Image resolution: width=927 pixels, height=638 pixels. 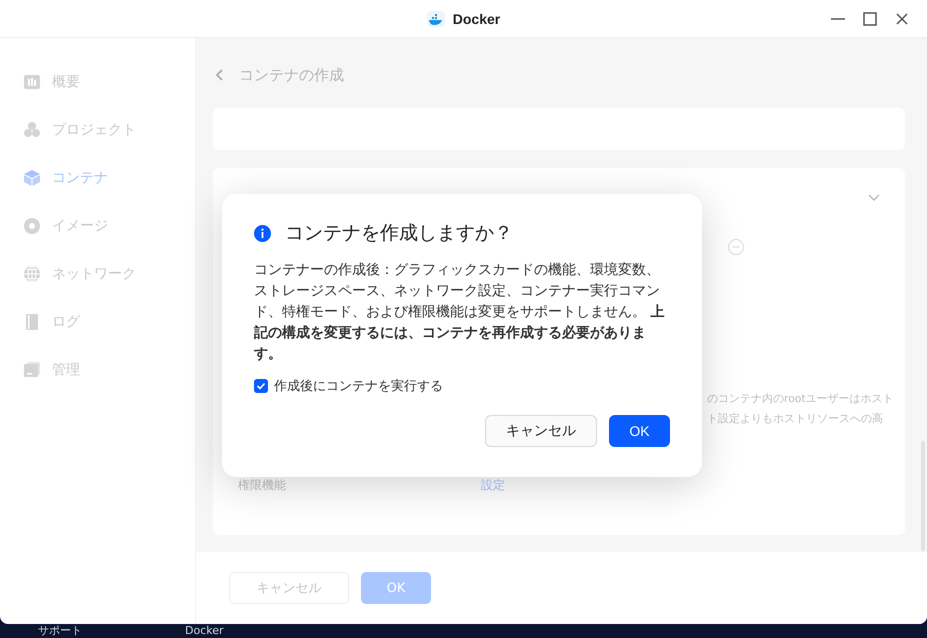 I want to click on minimize-icon, so click(x=838, y=19).